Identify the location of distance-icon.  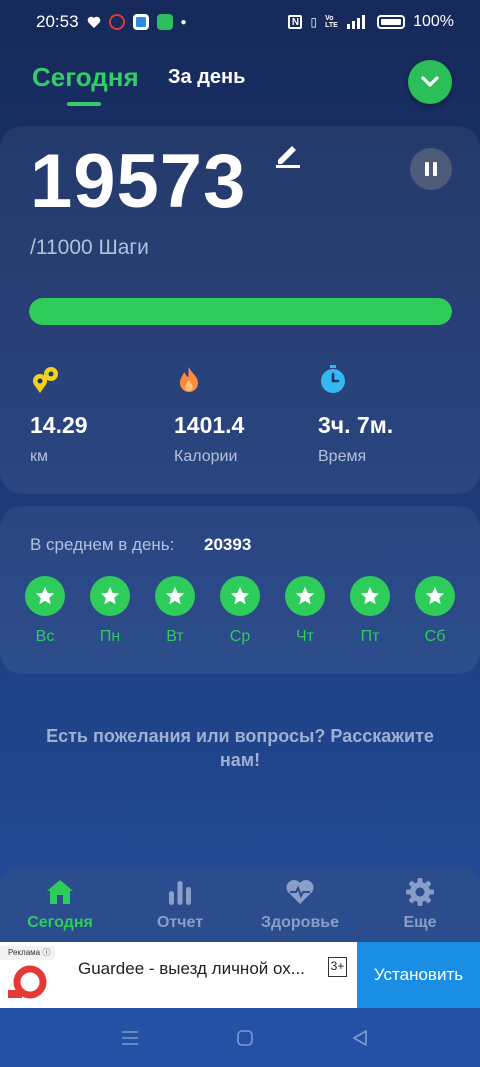
(45, 380).